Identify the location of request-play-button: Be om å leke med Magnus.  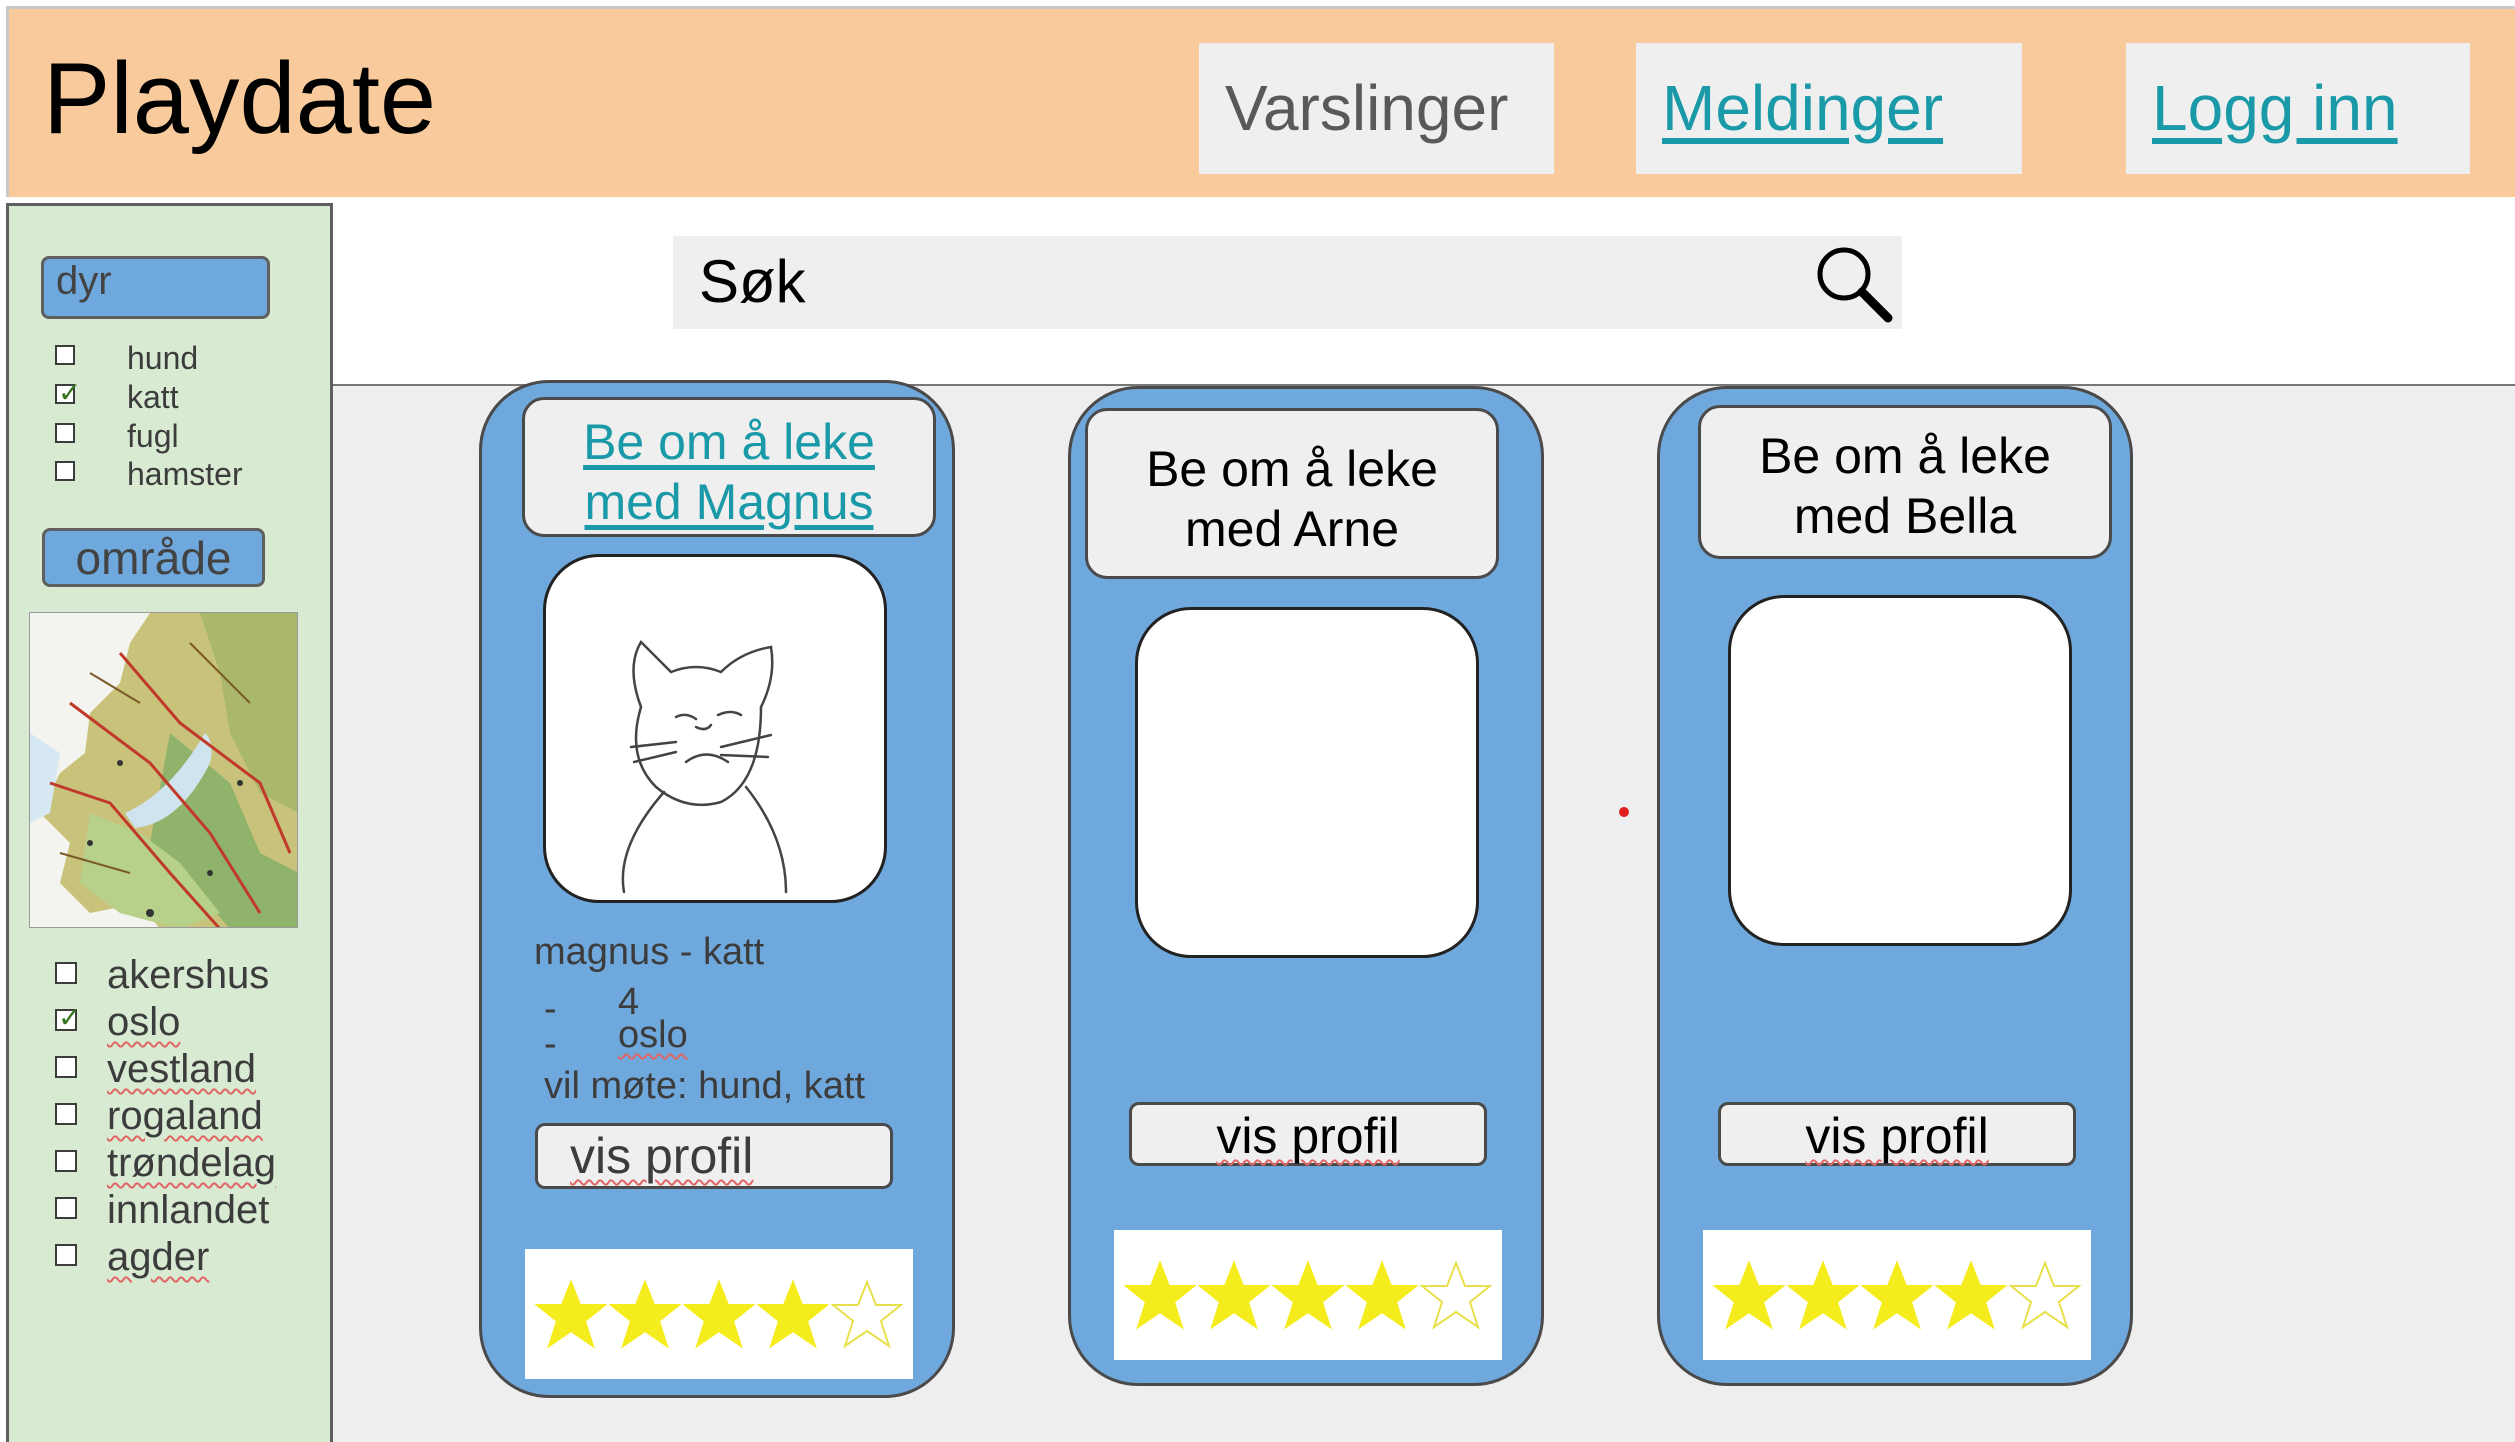
(729, 467).